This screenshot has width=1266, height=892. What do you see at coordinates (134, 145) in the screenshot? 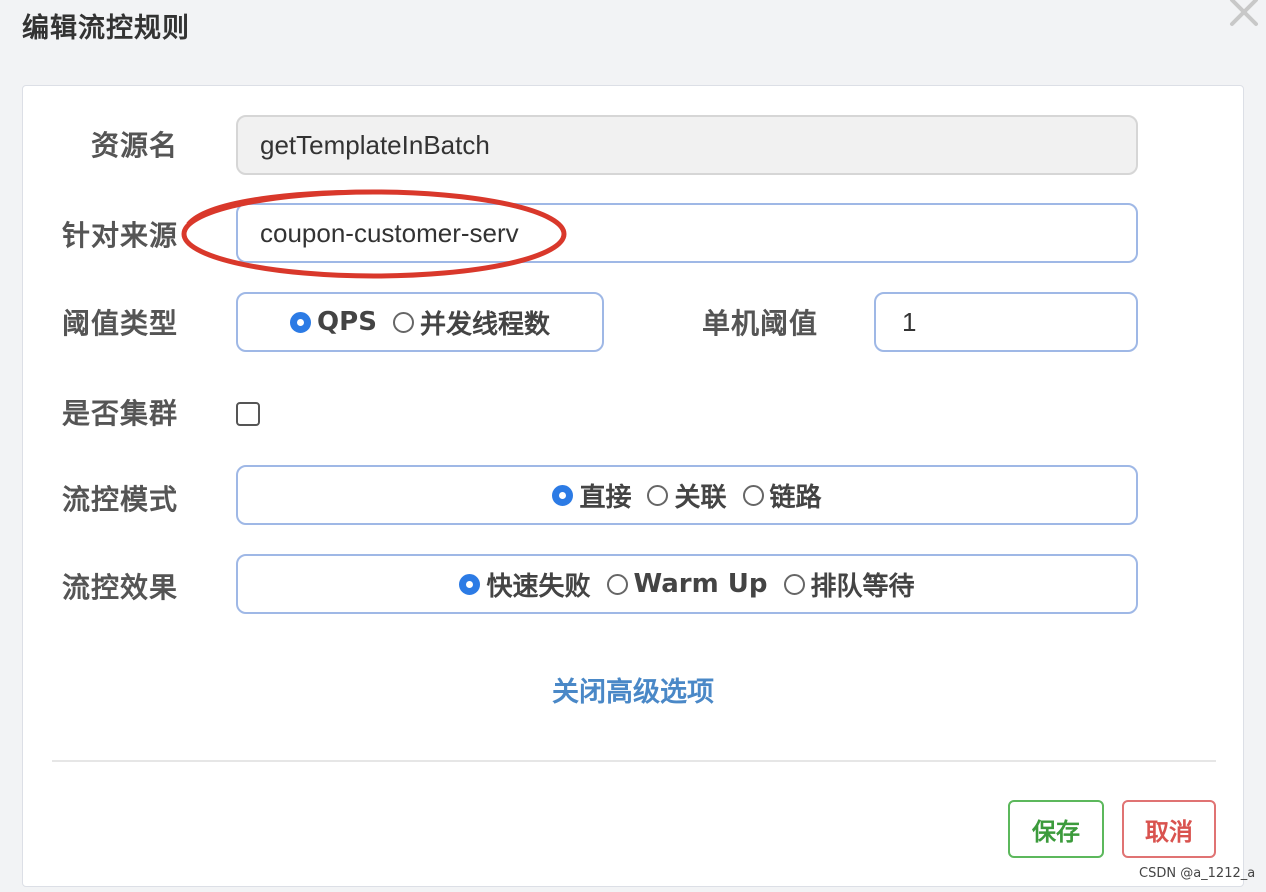
I see `resource-name-label: 资源名` at bounding box center [134, 145].